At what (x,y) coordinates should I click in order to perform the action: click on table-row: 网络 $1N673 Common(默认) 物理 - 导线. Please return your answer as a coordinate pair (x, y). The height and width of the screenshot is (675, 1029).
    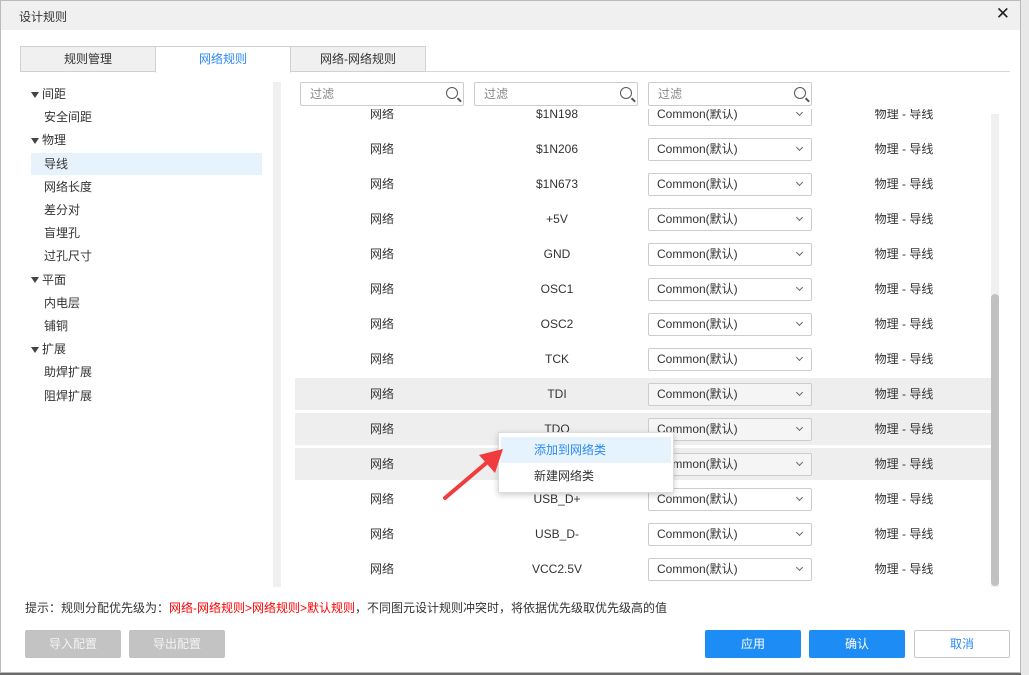
    Looking at the image, I should click on (643, 184).